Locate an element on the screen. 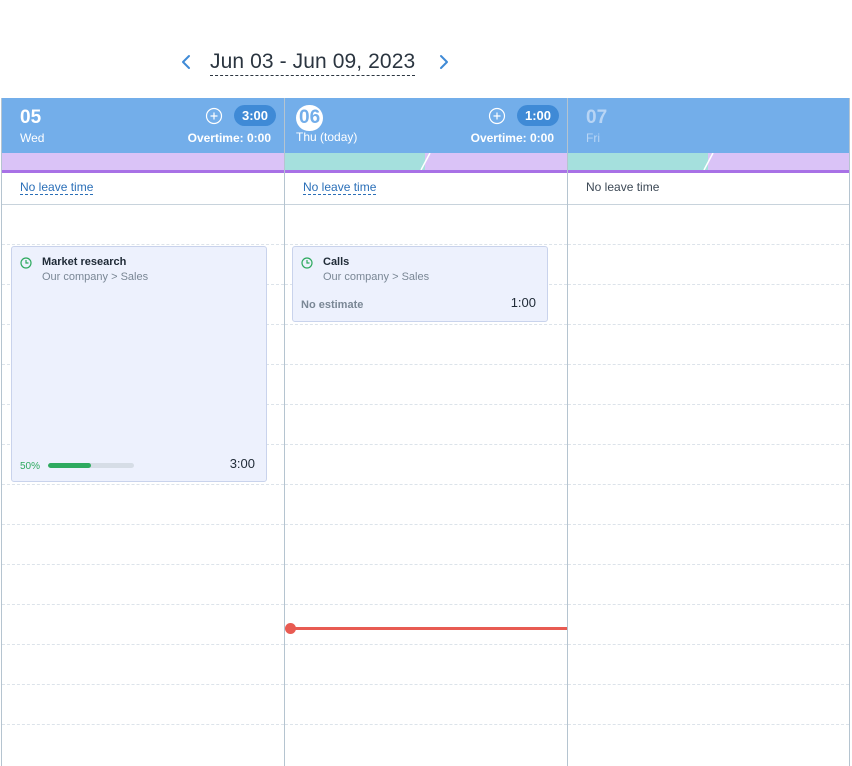 The width and height of the screenshot is (852, 766). task-title: Calls is located at coordinates (336, 262).